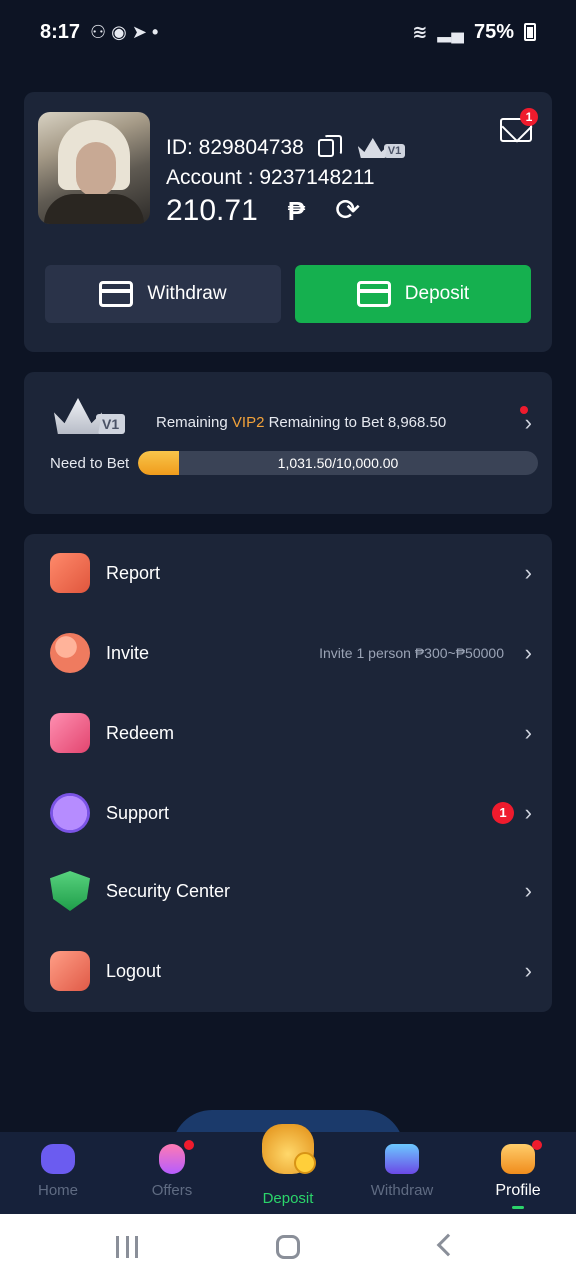  What do you see at coordinates (450, 31) in the screenshot?
I see `signal-icon: ▂▄` at bounding box center [450, 31].